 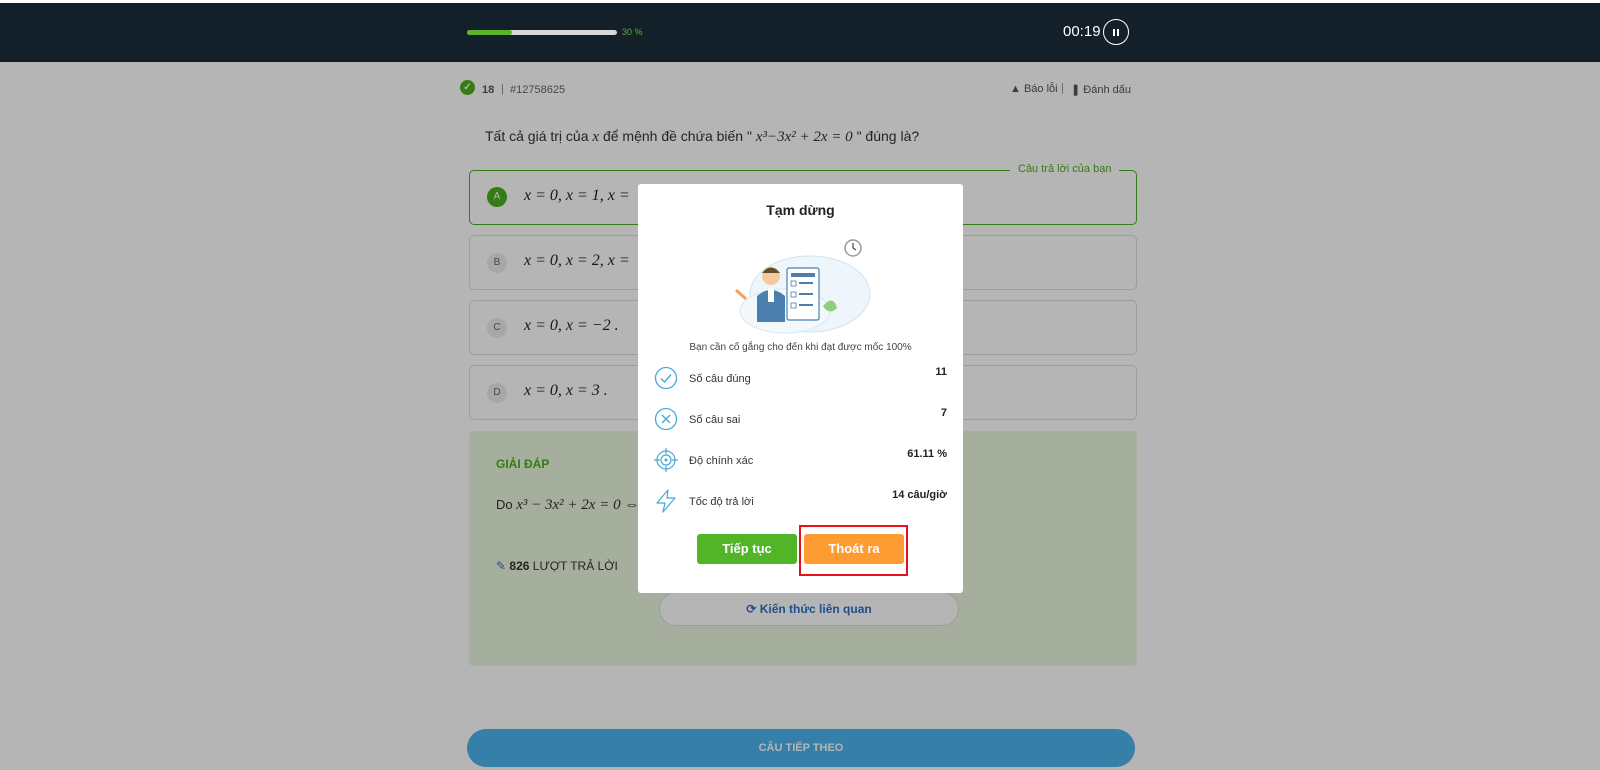 I want to click on stat-correct: Số câu đúng 11, so click(x=800, y=380).